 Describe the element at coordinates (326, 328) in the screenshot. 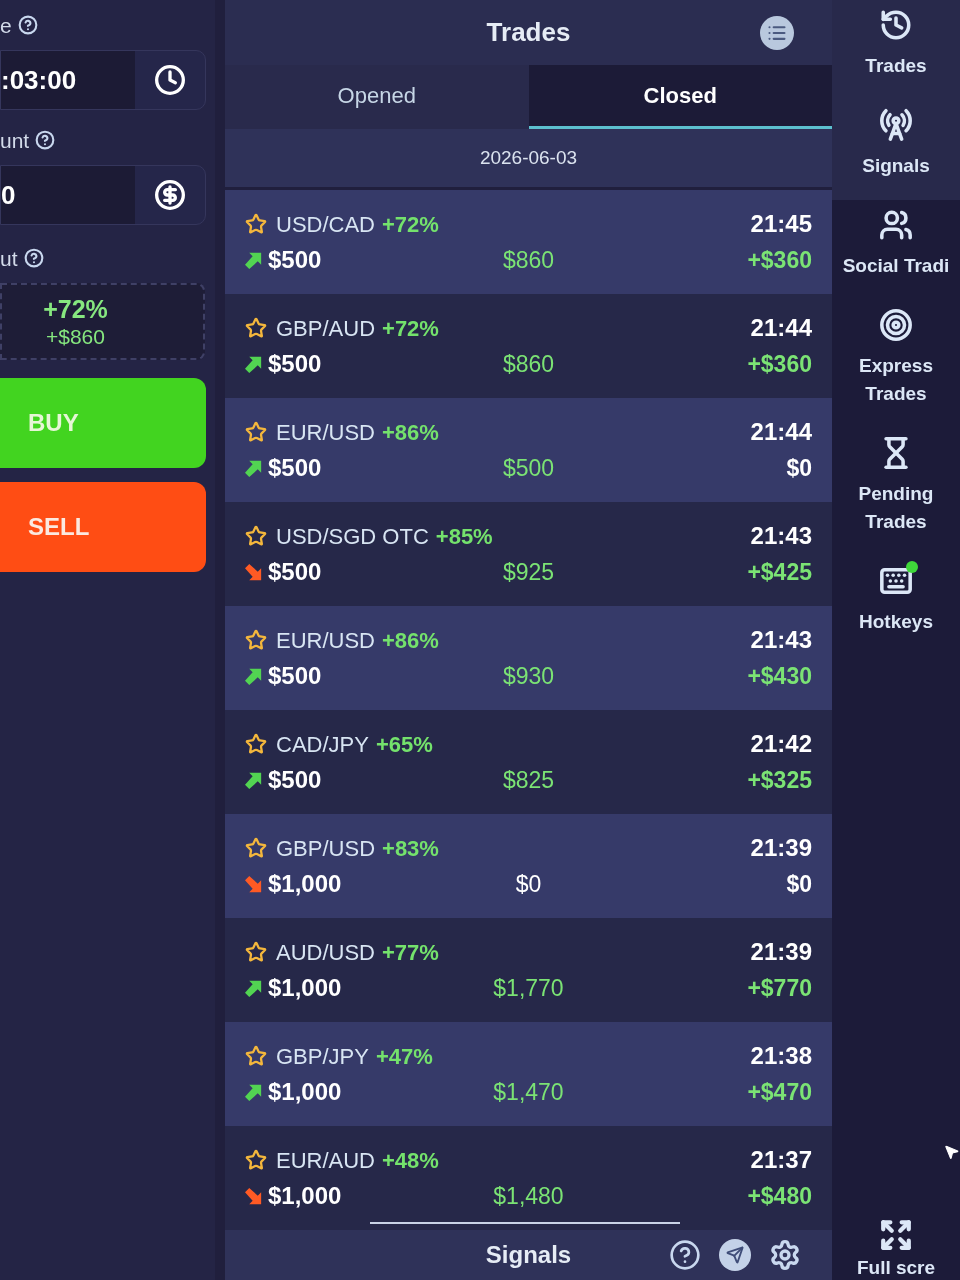

I see `currency-pair: GBP/AUD` at that location.